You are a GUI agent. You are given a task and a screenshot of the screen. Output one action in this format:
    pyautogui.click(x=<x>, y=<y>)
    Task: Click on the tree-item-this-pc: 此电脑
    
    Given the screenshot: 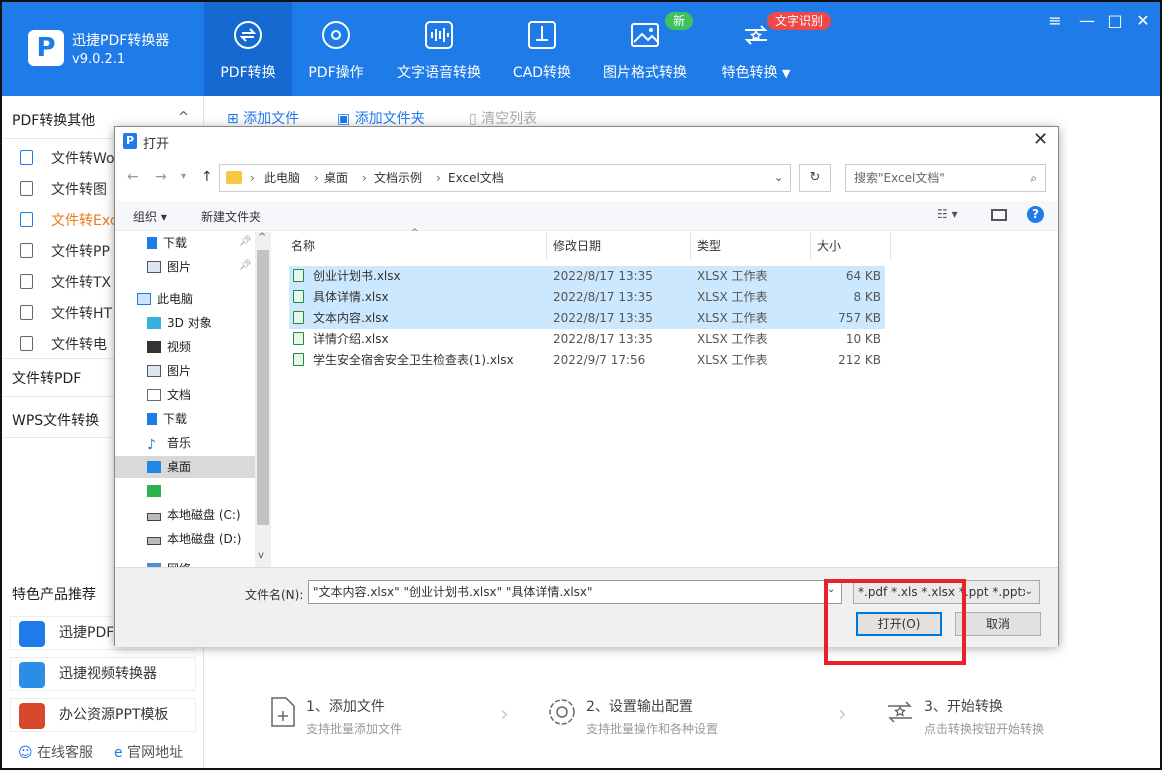 What is the action you would take?
    pyautogui.click(x=165, y=299)
    